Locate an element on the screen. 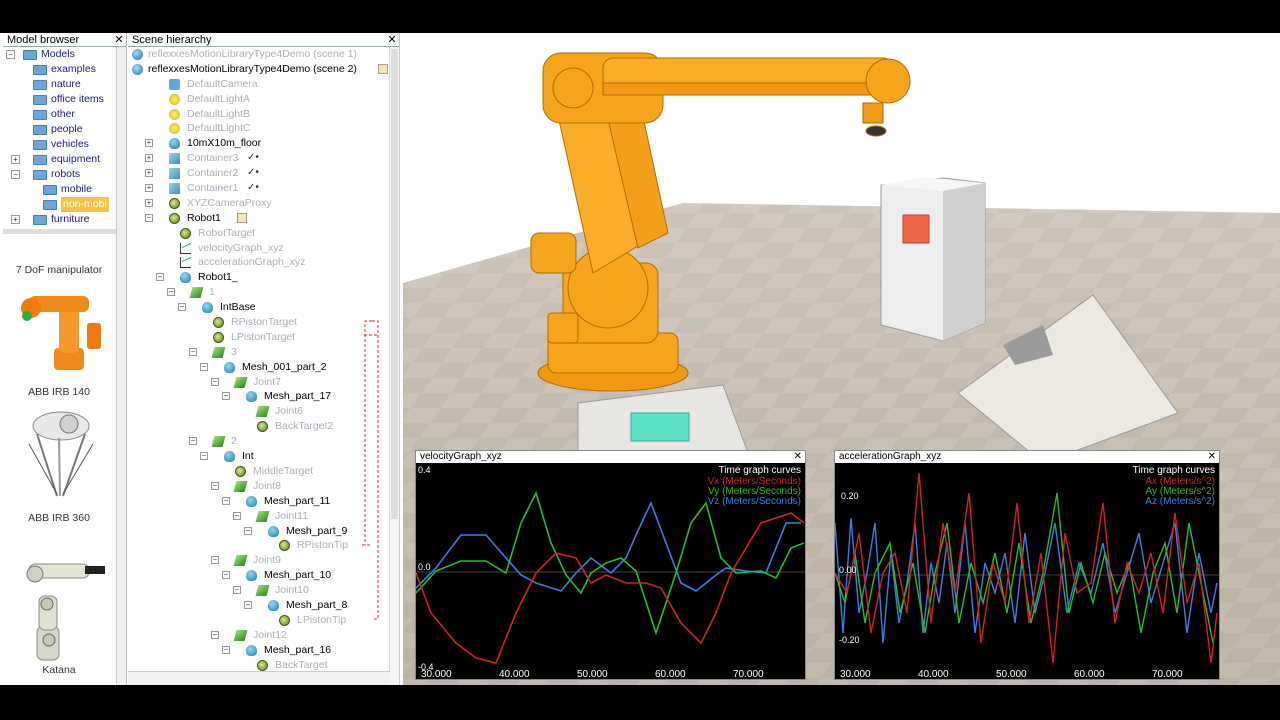  scene-object-row: DefaultLightC is located at coordinates (259, 128).